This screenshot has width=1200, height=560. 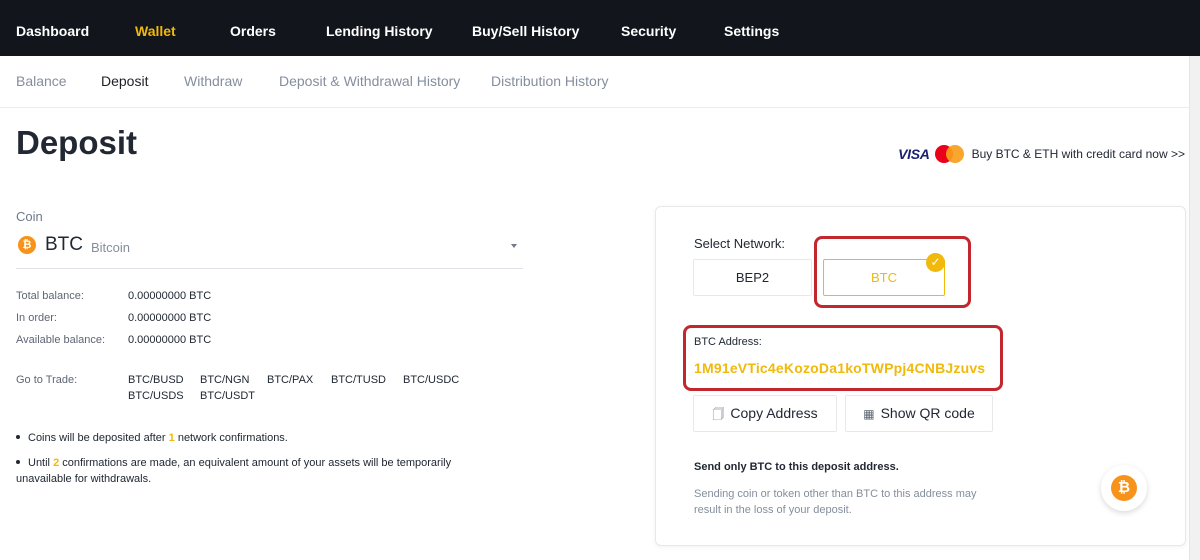 I want to click on buy-with-card-text: Buy BTC & ETH with credit card now >>, so click(x=1078, y=154).